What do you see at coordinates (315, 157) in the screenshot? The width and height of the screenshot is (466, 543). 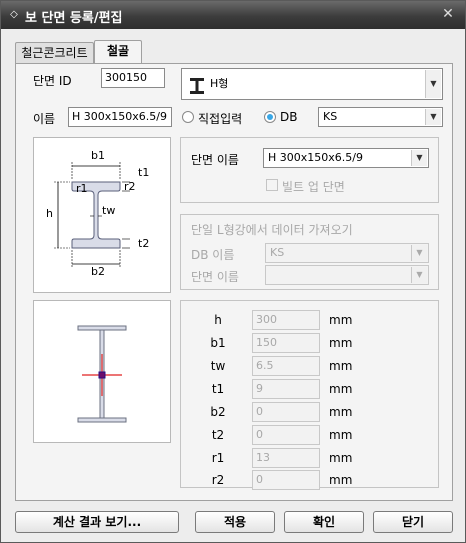 I see `section-name-value: H 300x150x6.5/9` at bounding box center [315, 157].